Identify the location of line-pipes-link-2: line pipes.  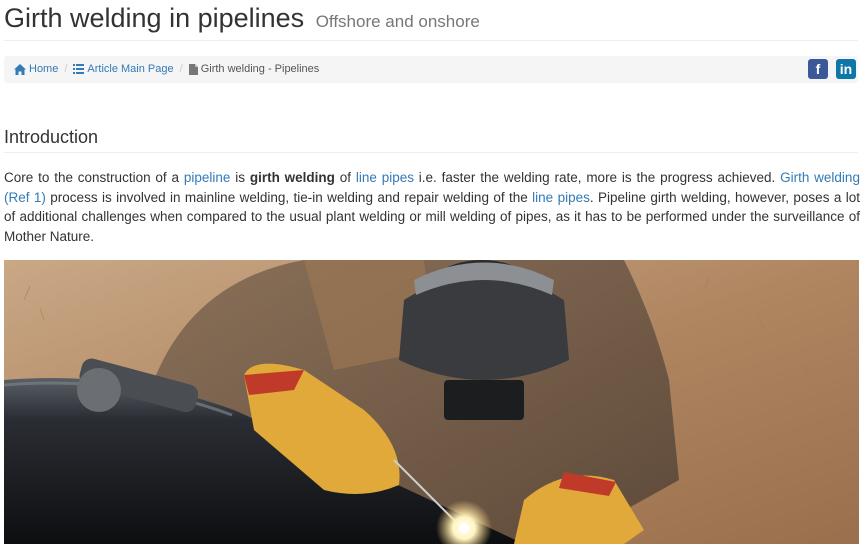
(561, 197).